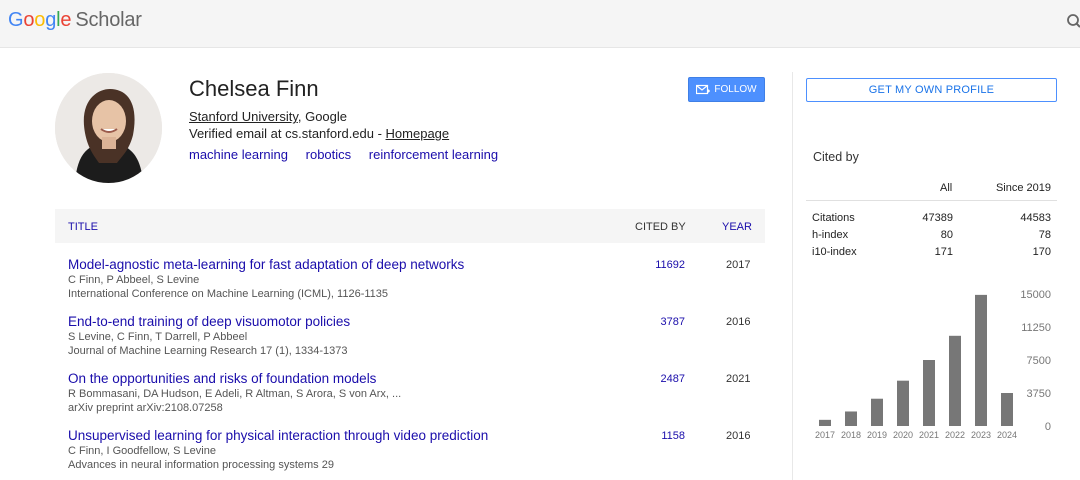 The height and width of the screenshot is (480, 1080). What do you see at coordinates (134, 280) in the screenshot?
I see `article-authors: C Finn, P Abbeel, S Levine` at bounding box center [134, 280].